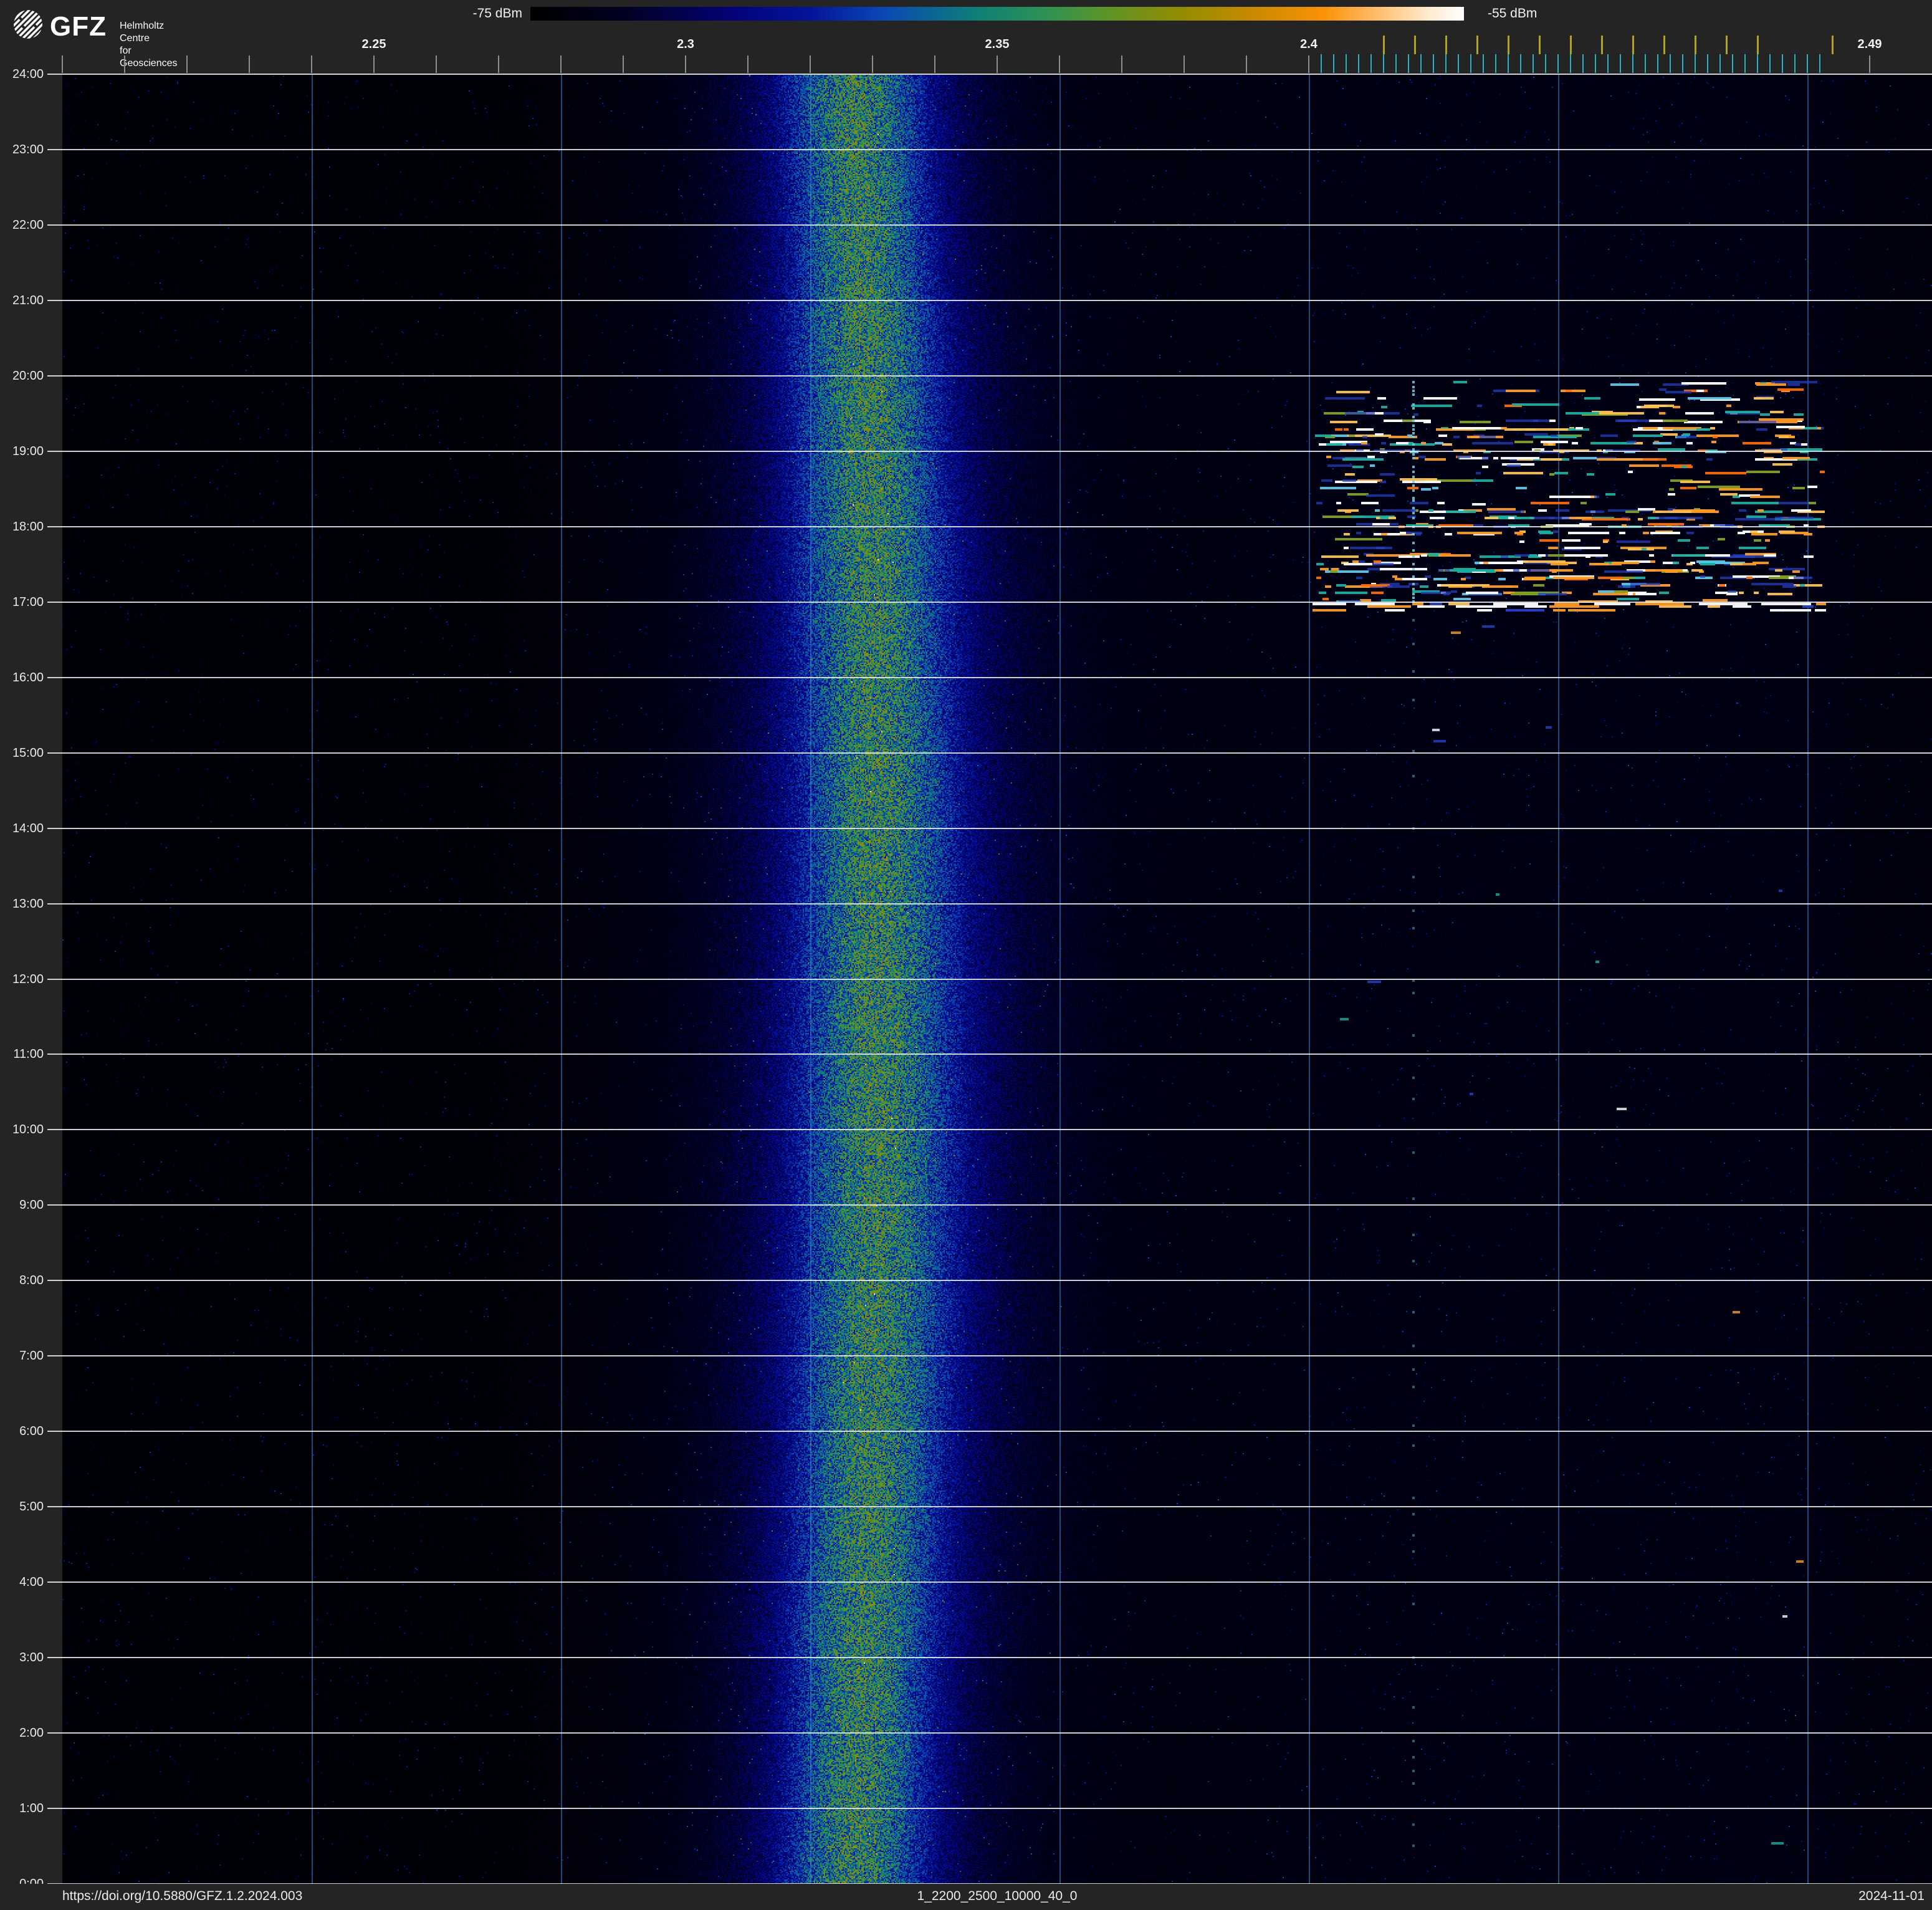 The image size is (1932, 1910). Describe the element at coordinates (31, 1809) in the screenshot. I see `time-label: 1:00` at that location.